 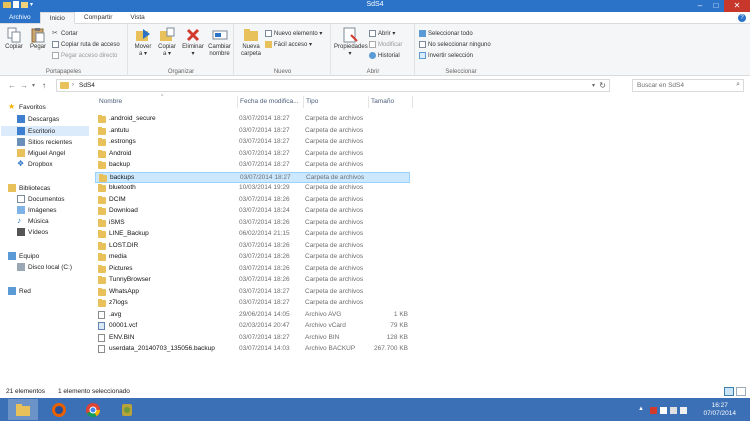 I want to click on file-date: 10/03/2014 19:29, so click(x=264, y=187).